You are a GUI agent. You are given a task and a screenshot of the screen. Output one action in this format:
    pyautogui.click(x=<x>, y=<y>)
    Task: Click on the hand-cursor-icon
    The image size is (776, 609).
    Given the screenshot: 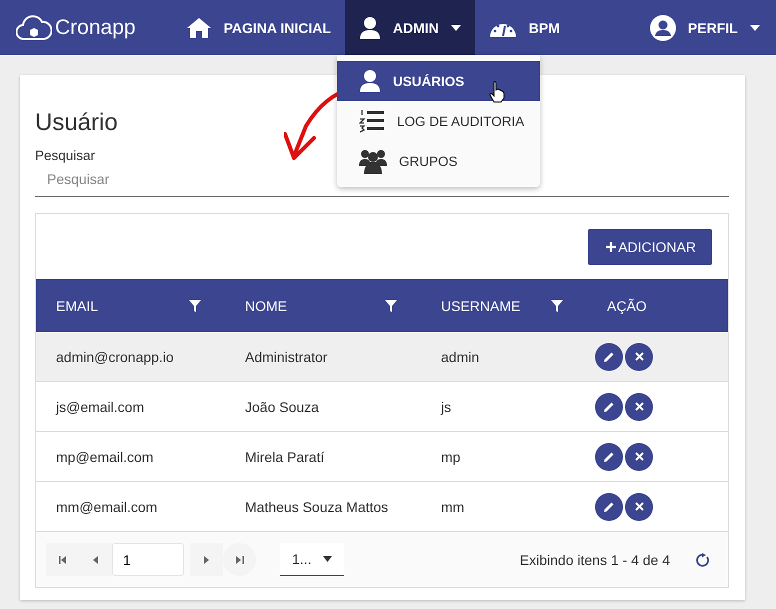 What is the action you would take?
    pyautogui.click(x=497, y=92)
    